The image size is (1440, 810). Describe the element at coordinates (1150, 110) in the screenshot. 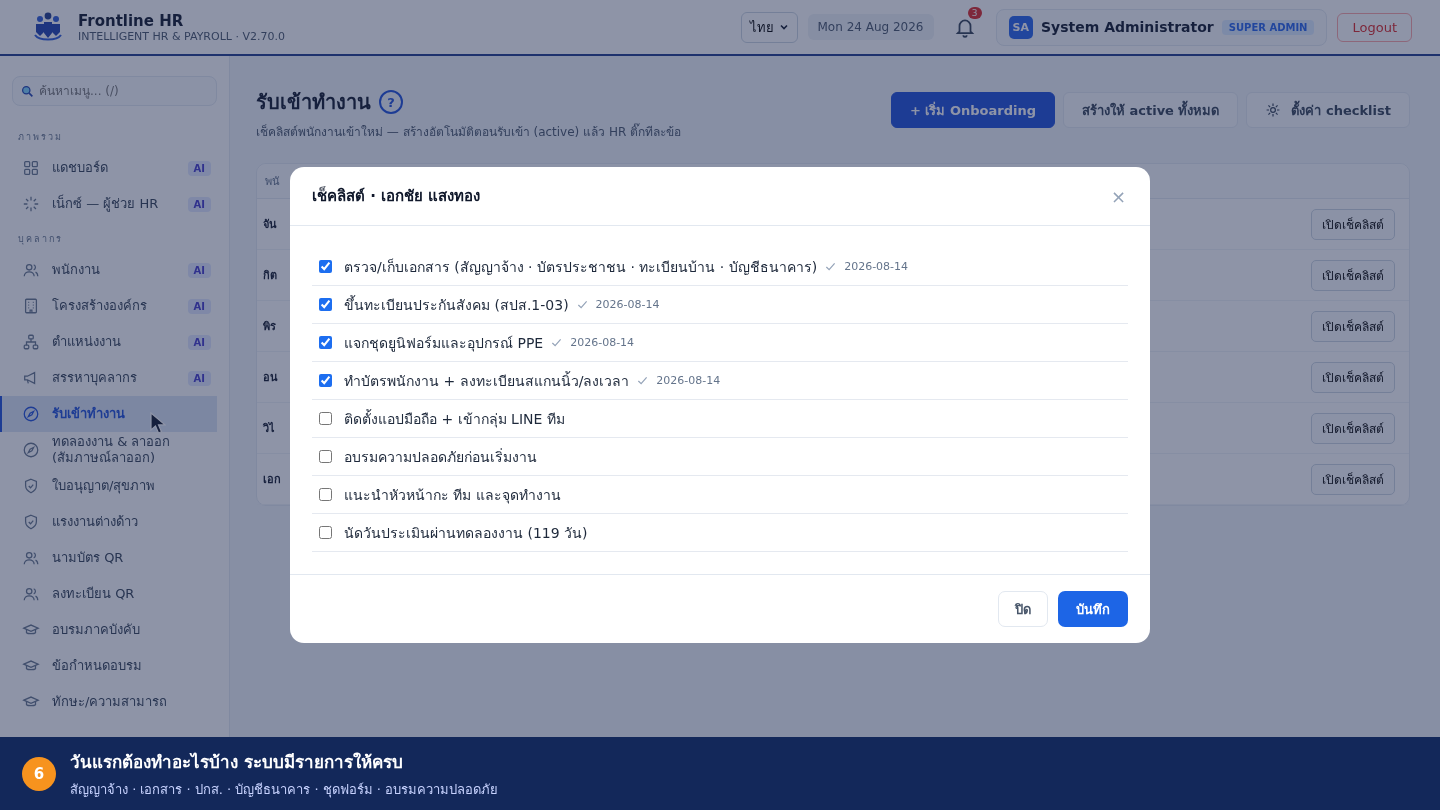

I see `action-button: สร้างให้ active ทั้งหมด` at that location.